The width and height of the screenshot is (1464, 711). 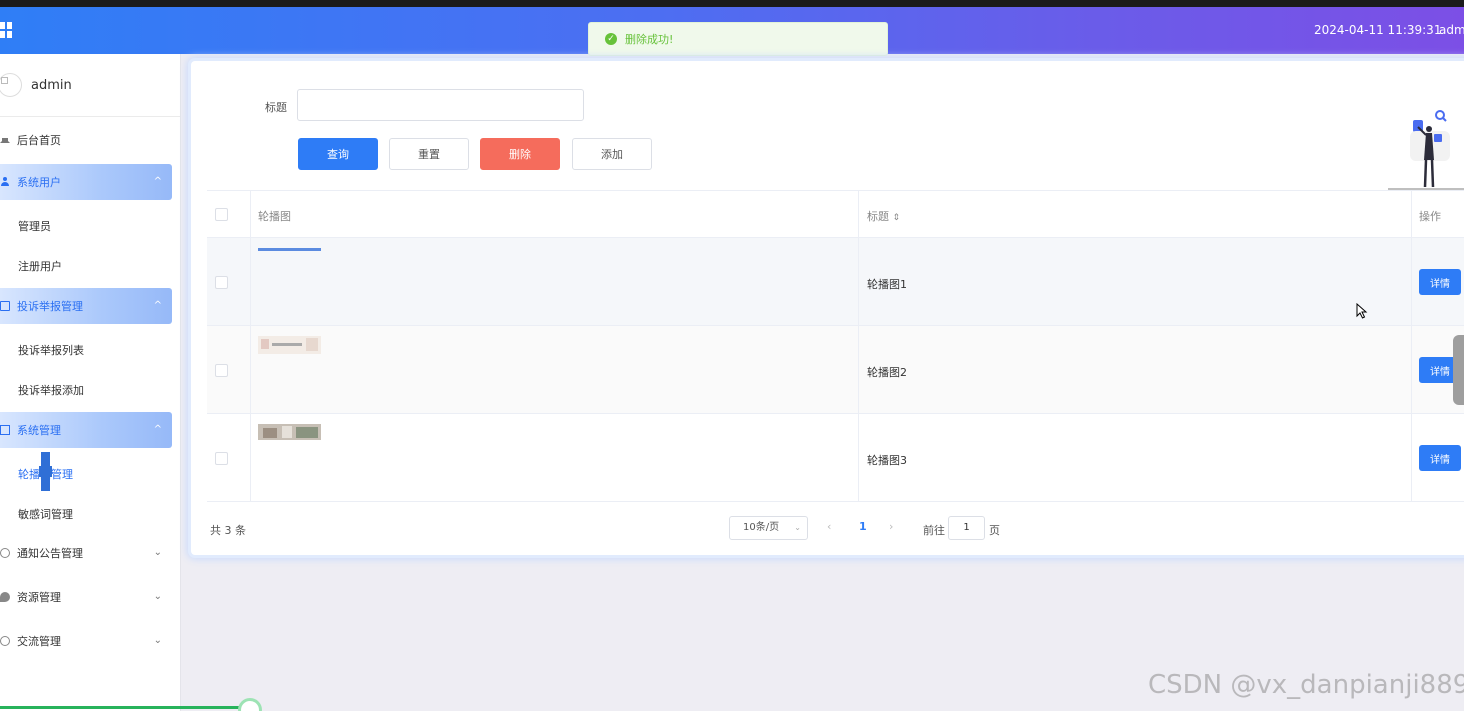 What do you see at coordinates (90, 85) in the screenshot?
I see `sidebar-user: admin` at bounding box center [90, 85].